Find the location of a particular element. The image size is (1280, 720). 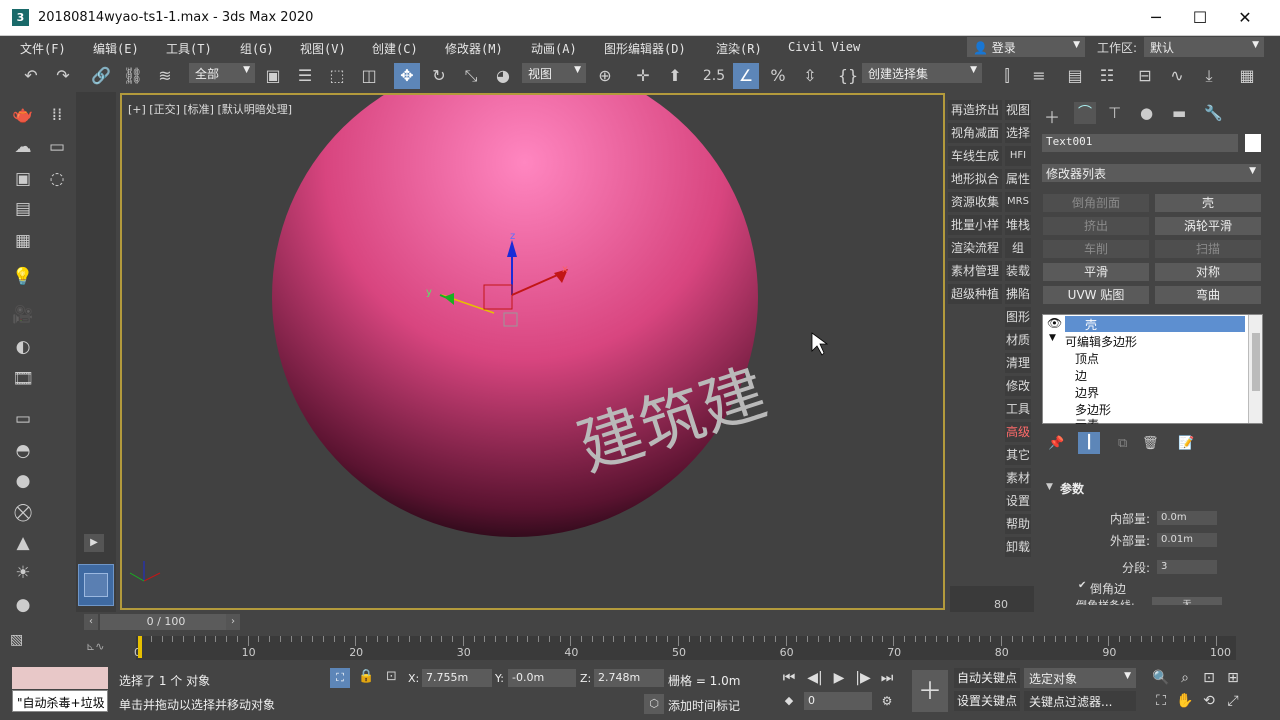

eye-icon: 👁 is located at coordinates (1054, 323).